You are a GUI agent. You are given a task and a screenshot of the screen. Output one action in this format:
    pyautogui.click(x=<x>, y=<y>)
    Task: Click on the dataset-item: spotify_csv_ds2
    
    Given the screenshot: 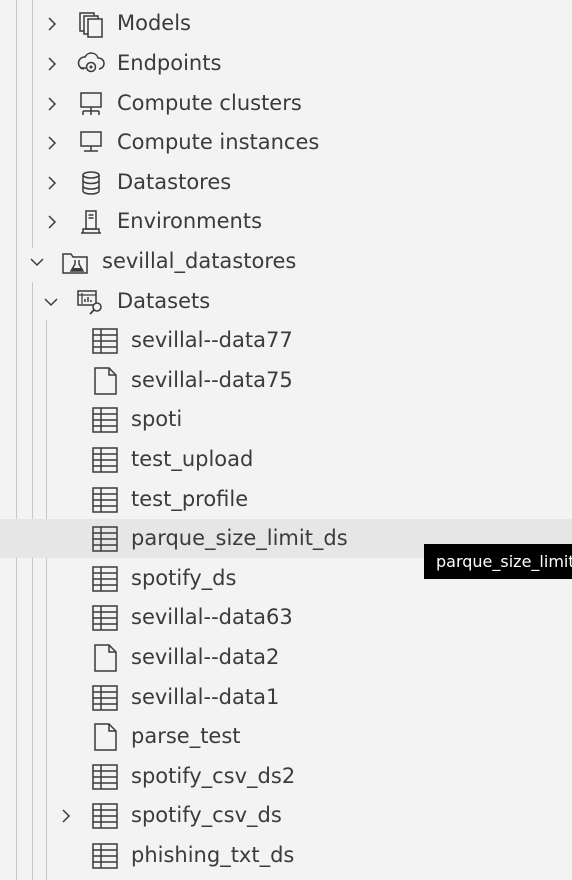 What is the action you would take?
    pyautogui.click(x=286, y=776)
    